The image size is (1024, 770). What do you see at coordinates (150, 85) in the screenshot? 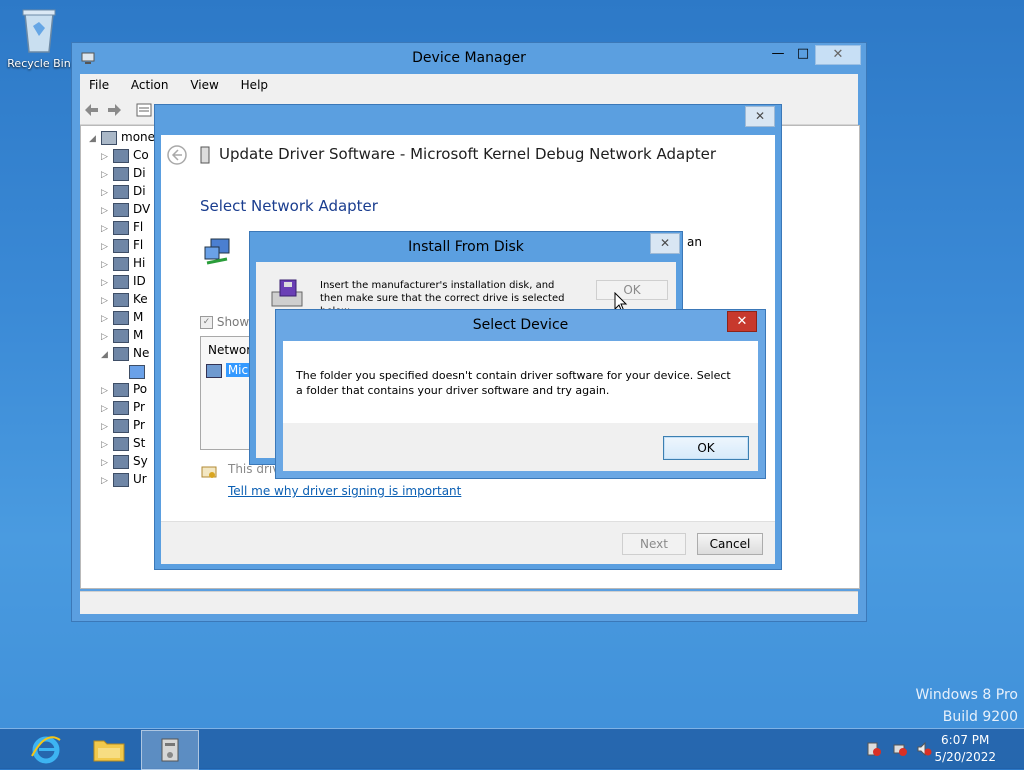
I see `menu-action: Action` at bounding box center [150, 85].